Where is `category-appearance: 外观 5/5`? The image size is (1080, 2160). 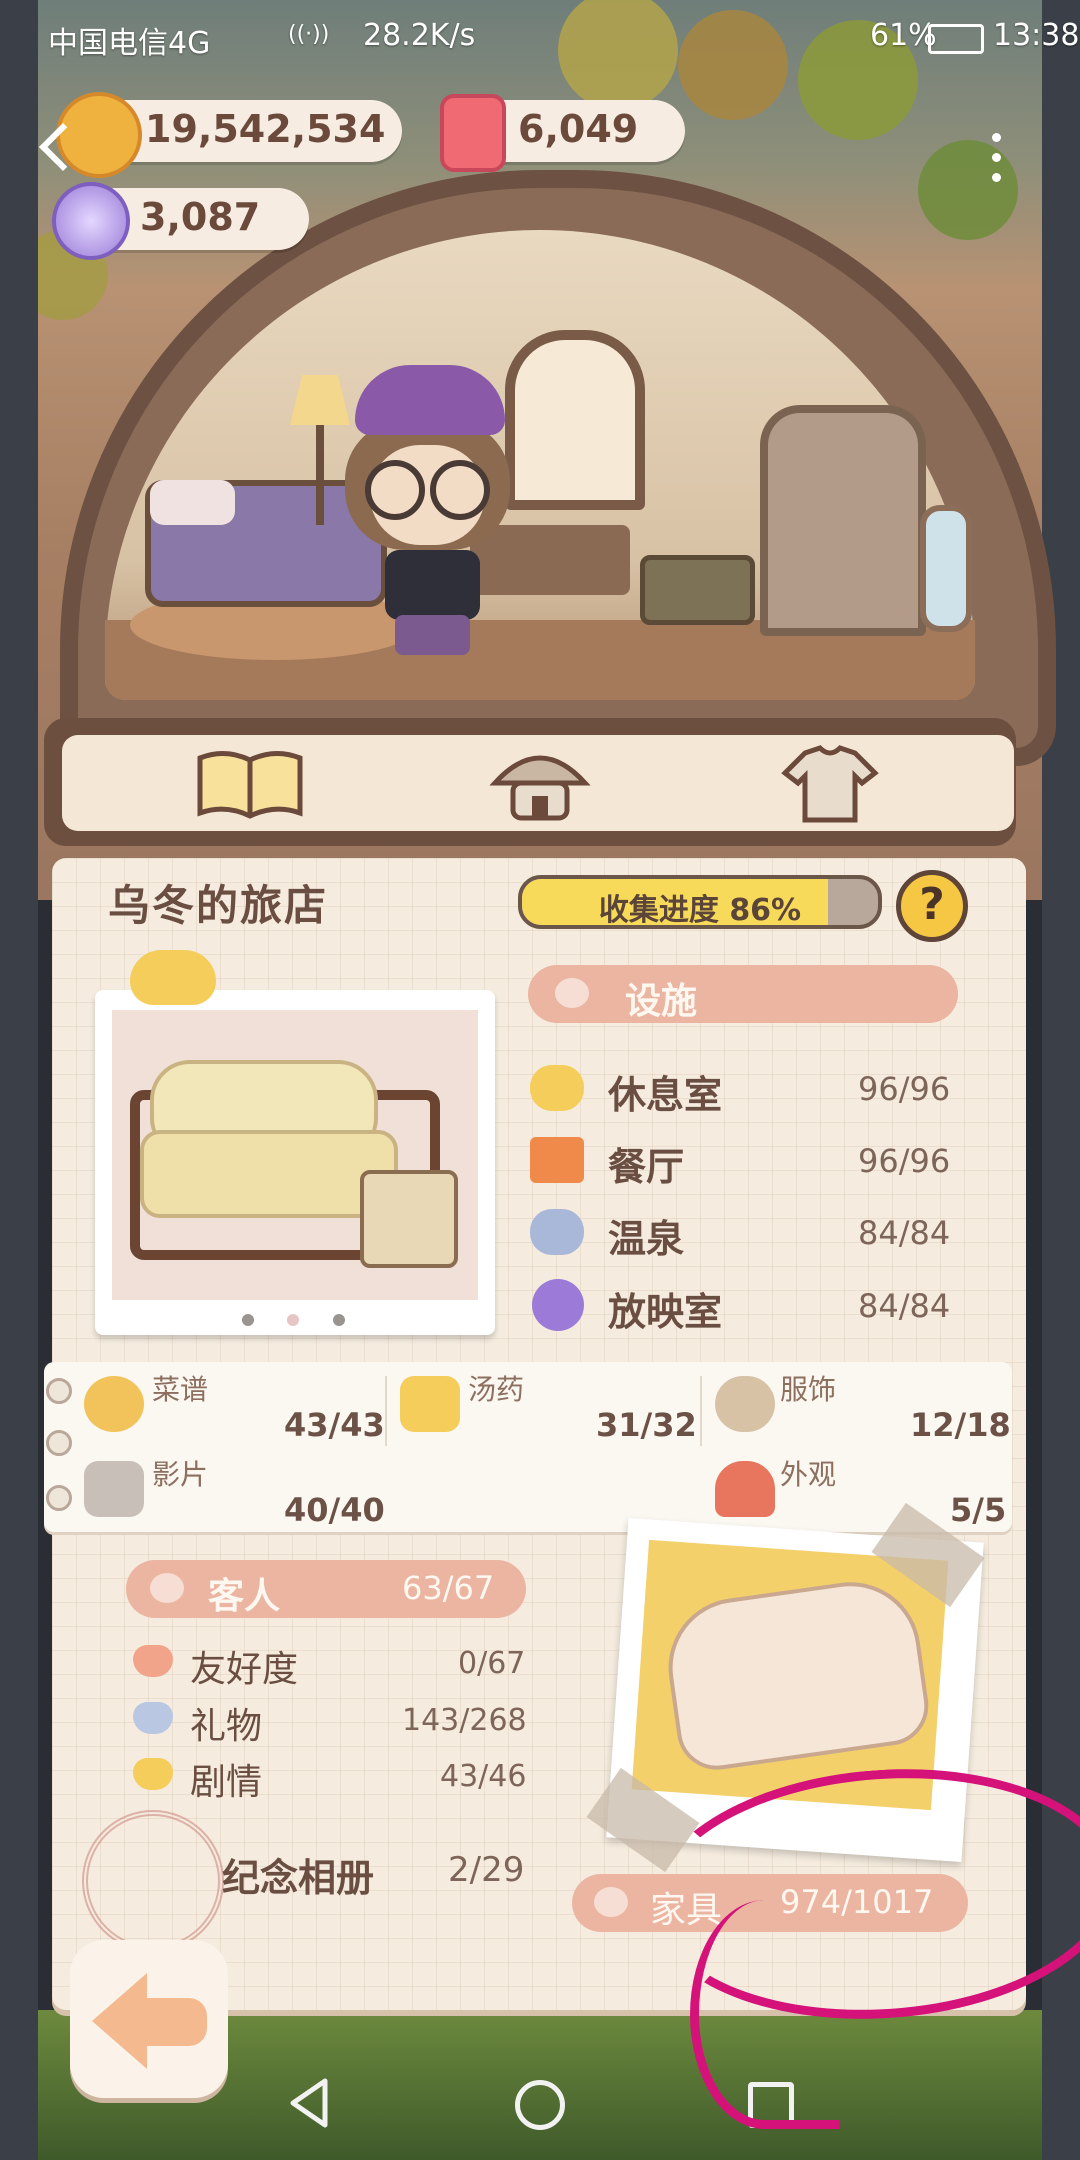
category-appearance: 外观 5/5 is located at coordinates (861, 1491).